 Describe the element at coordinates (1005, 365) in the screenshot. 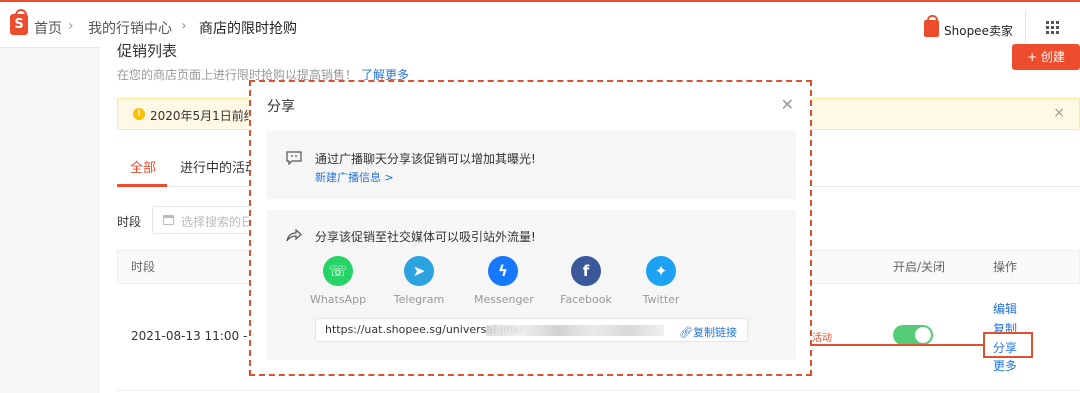

I see `more-link: 更多` at that location.